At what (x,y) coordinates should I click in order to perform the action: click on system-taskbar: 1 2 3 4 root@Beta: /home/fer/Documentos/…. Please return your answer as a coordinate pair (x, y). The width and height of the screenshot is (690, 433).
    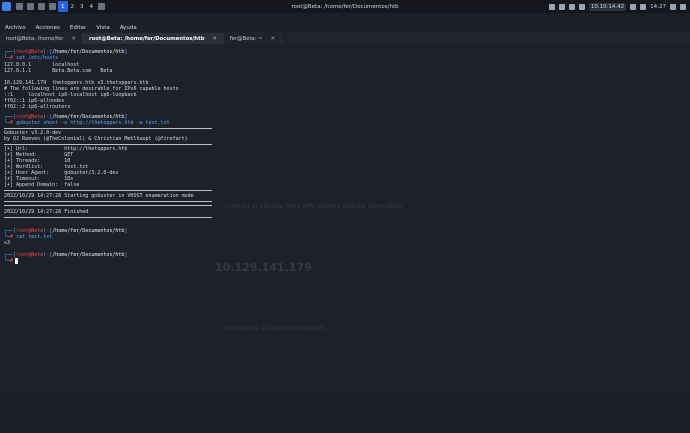
    Looking at the image, I should click on (345, 6).